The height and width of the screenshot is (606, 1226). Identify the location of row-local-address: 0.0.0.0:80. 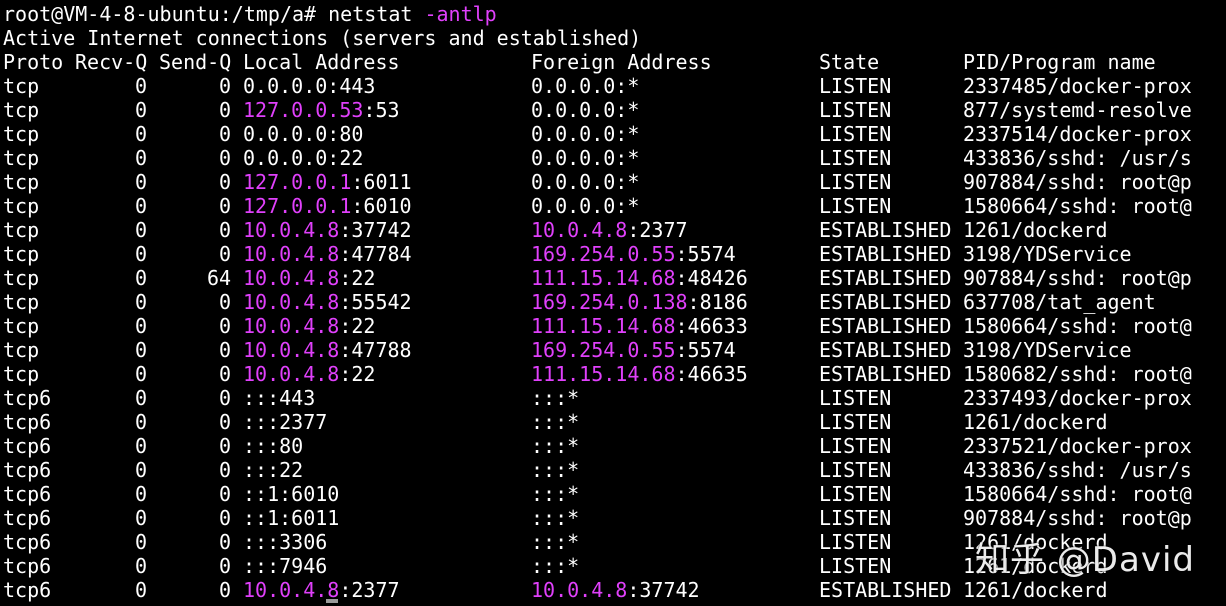
(303, 134).